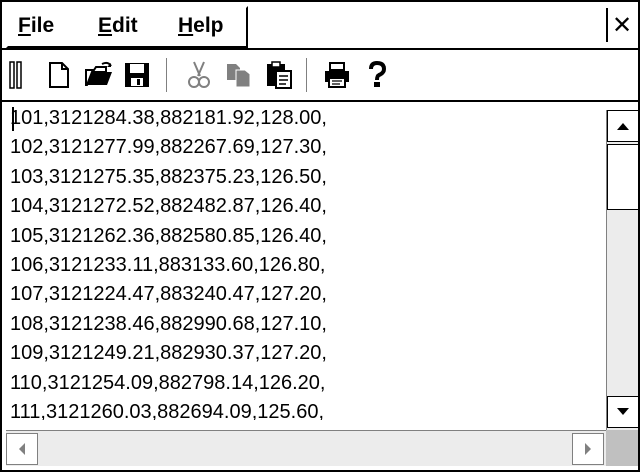 The width and height of the screenshot is (640, 472). I want to click on text-line: 111,3121260.03,882694.09,125.60,, so click(167, 410).